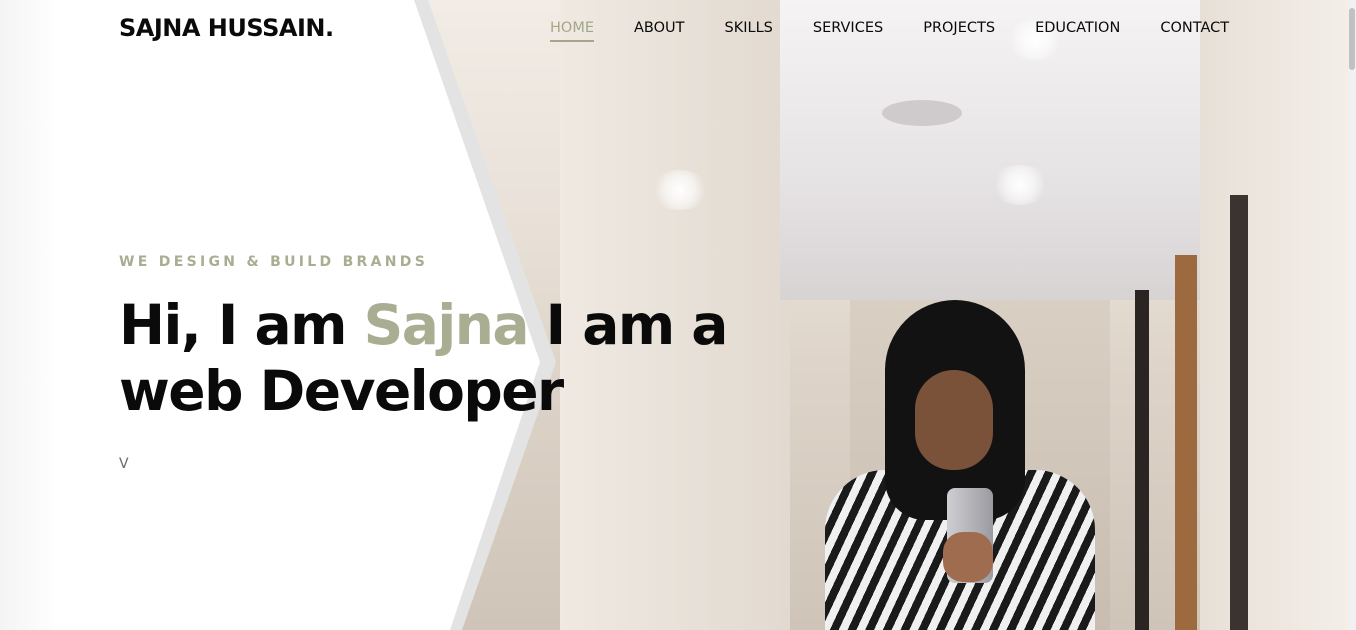 Image resolution: width=1356 pixels, height=630 pixels. Describe the element at coordinates (749, 30) in the screenshot. I see `nav-item-skills: SKILLS` at that location.